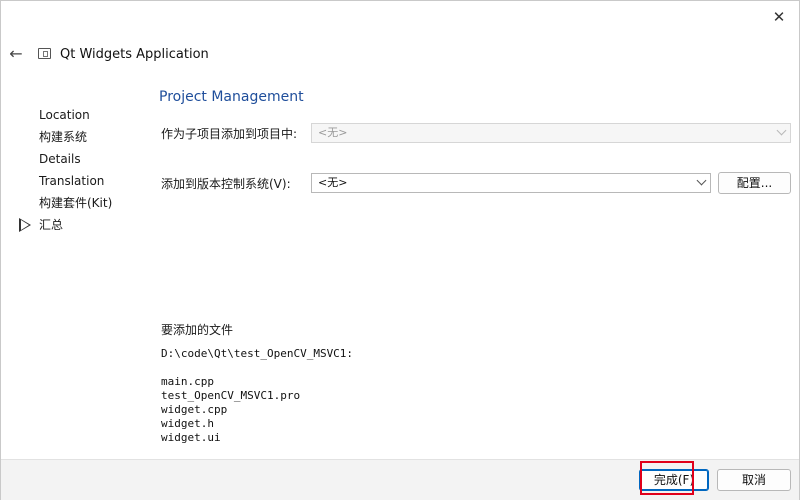 The height and width of the screenshot is (500, 800). I want to click on close-icon: ✕, so click(779, 17).